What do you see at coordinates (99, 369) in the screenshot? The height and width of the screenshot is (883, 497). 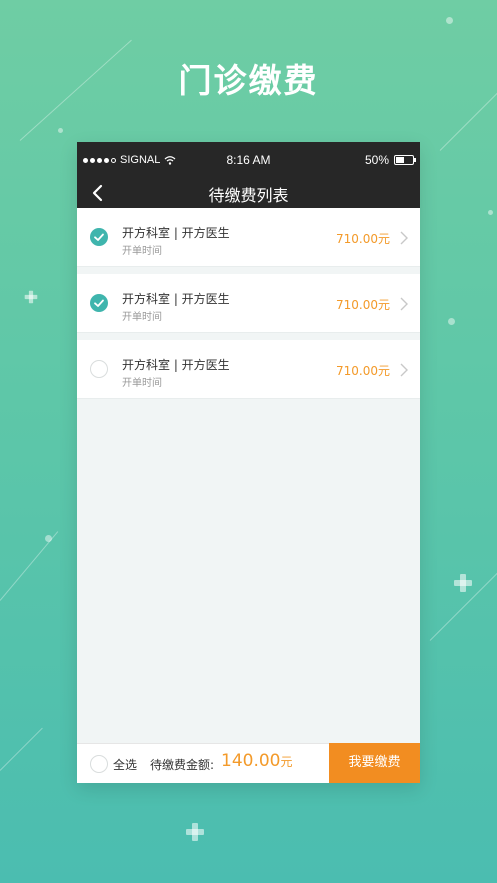 I see `unchecked-circle-icon` at bounding box center [99, 369].